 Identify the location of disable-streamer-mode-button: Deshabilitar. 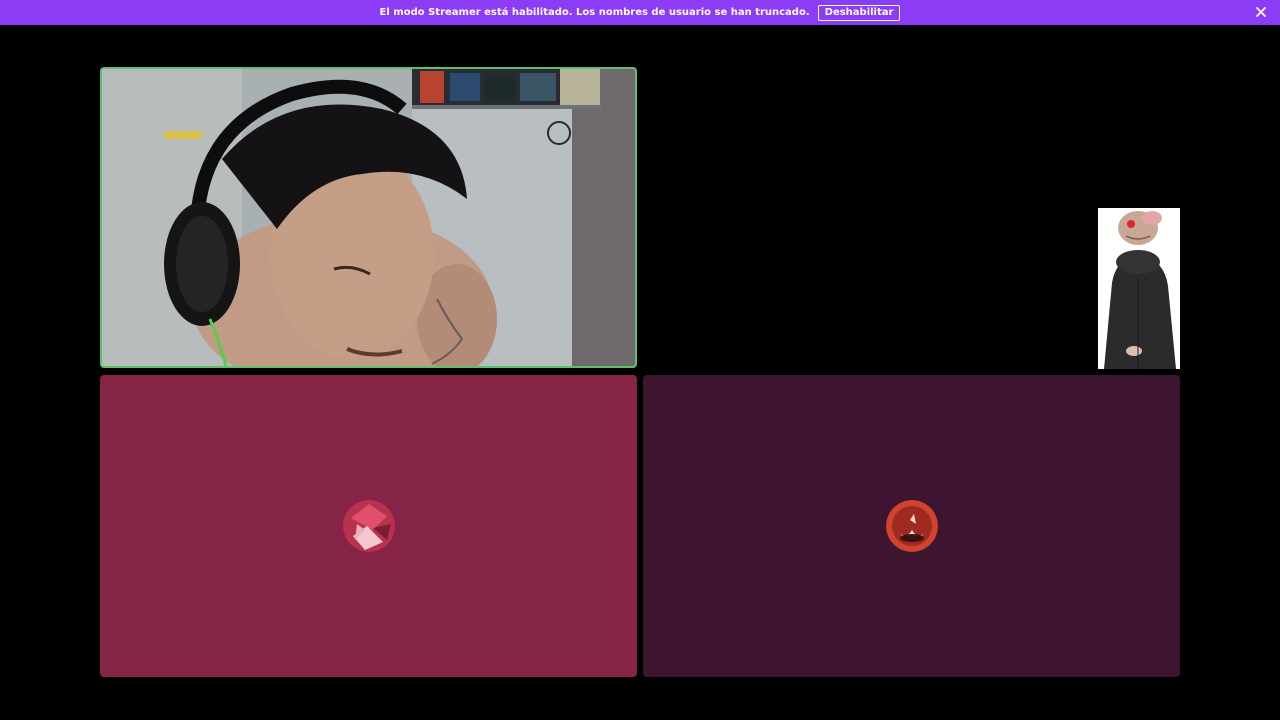
(859, 12).